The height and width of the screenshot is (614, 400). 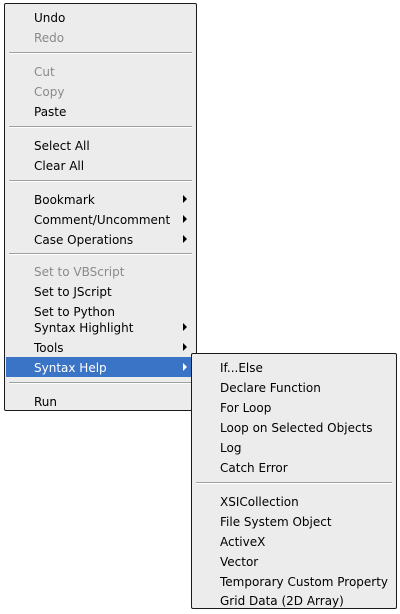 What do you see at coordinates (304, 582) in the screenshot?
I see `menu-item-label: Temporary Custom Property` at bounding box center [304, 582].